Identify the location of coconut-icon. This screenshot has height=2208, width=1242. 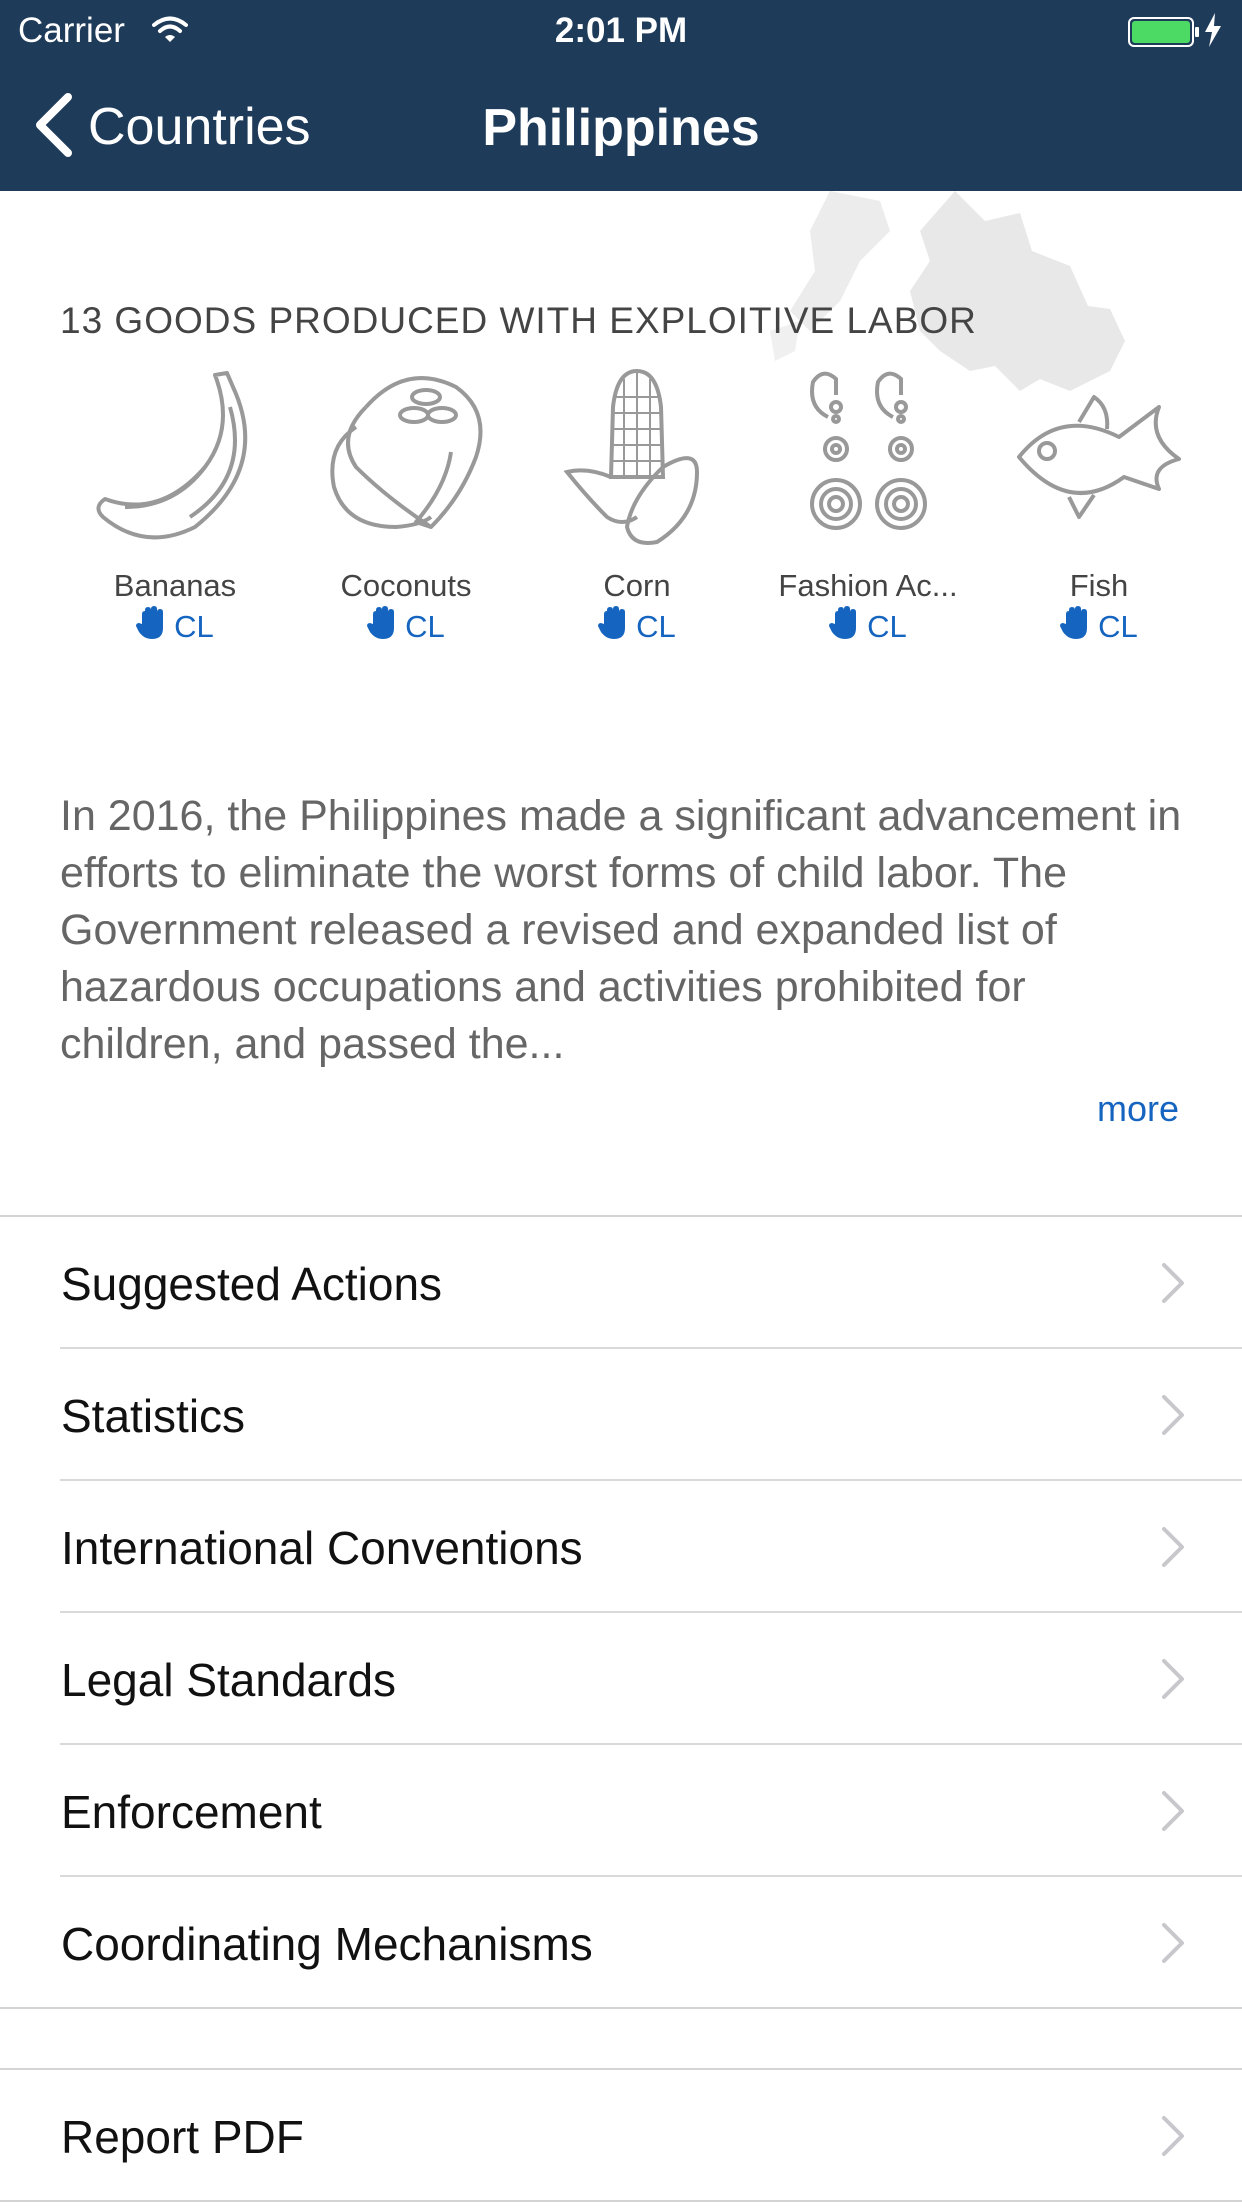
(406, 457).